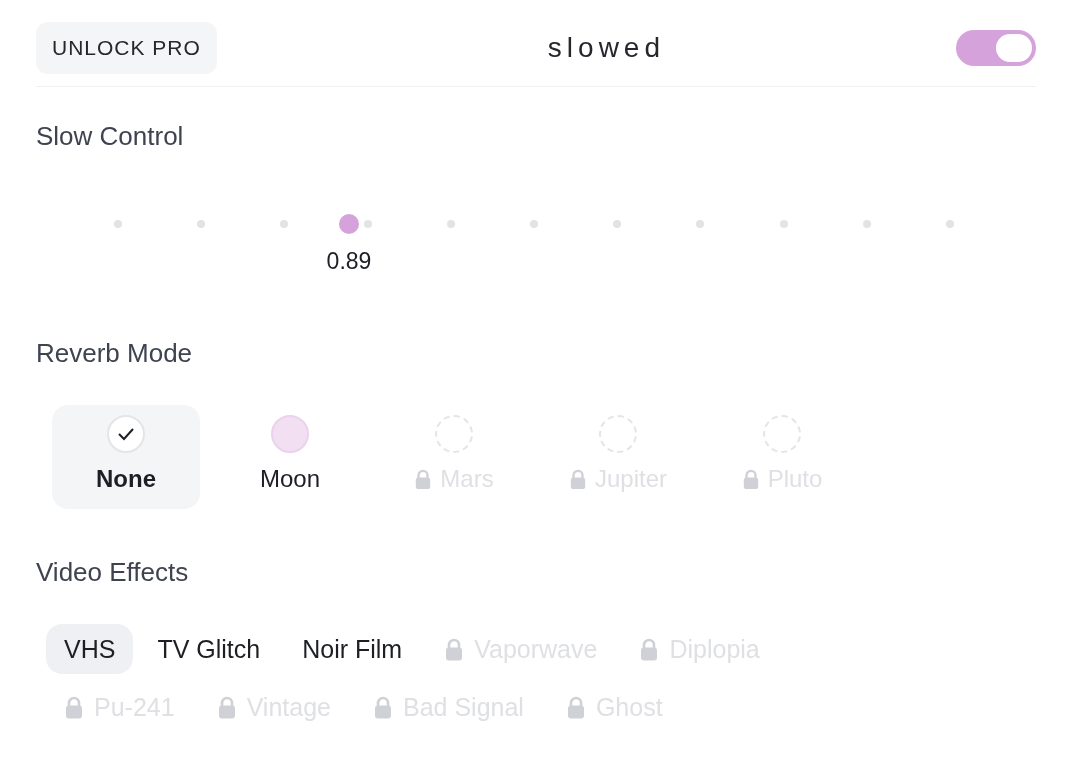 The image size is (1068, 772). Describe the element at coordinates (115, 353) in the screenshot. I see `section-title: Reverb Mode` at that location.